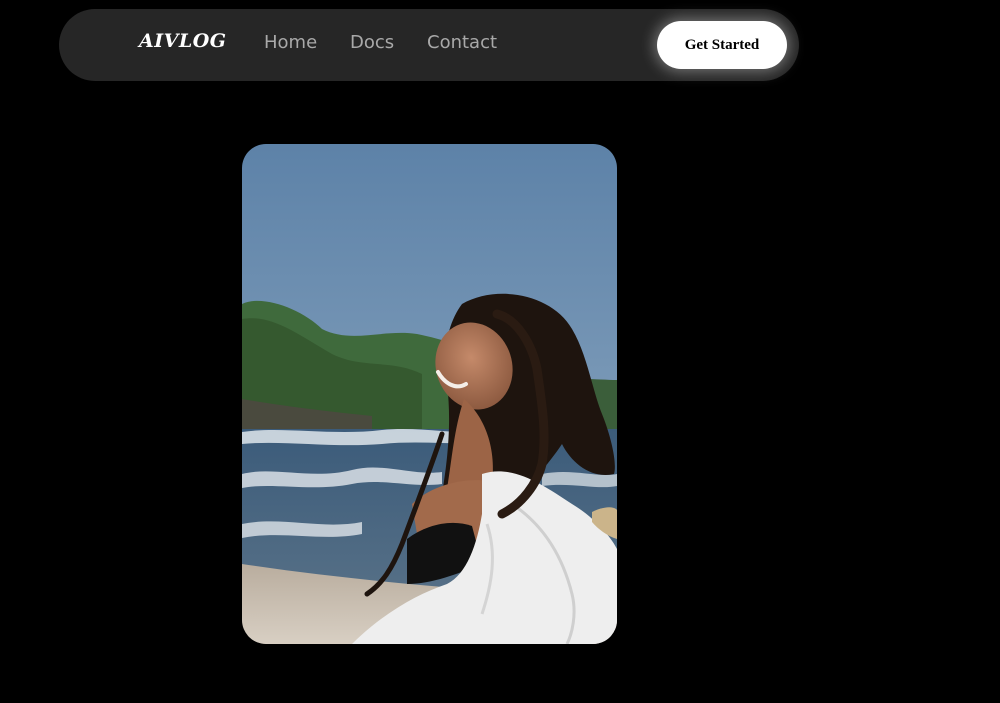  I want to click on nav-link-contact: Contact, so click(462, 42).